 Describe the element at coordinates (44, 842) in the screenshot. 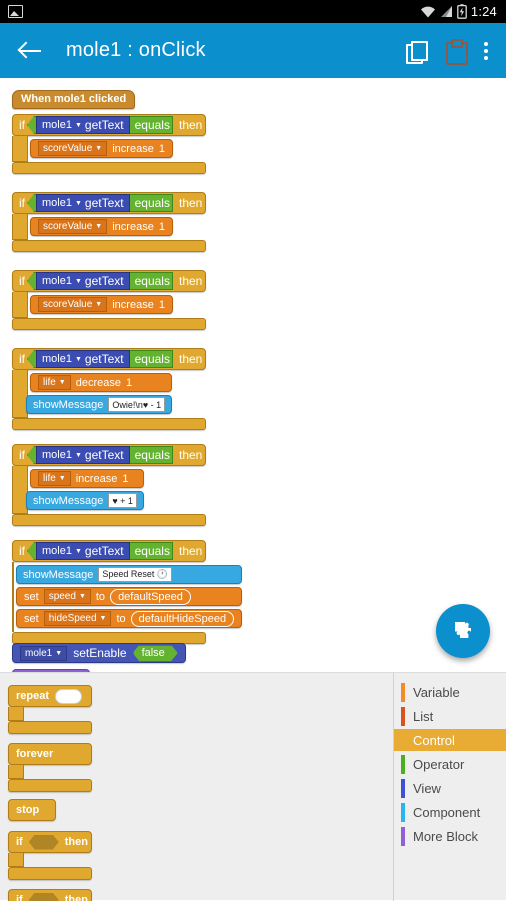

I see `palette-condition-slot` at that location.